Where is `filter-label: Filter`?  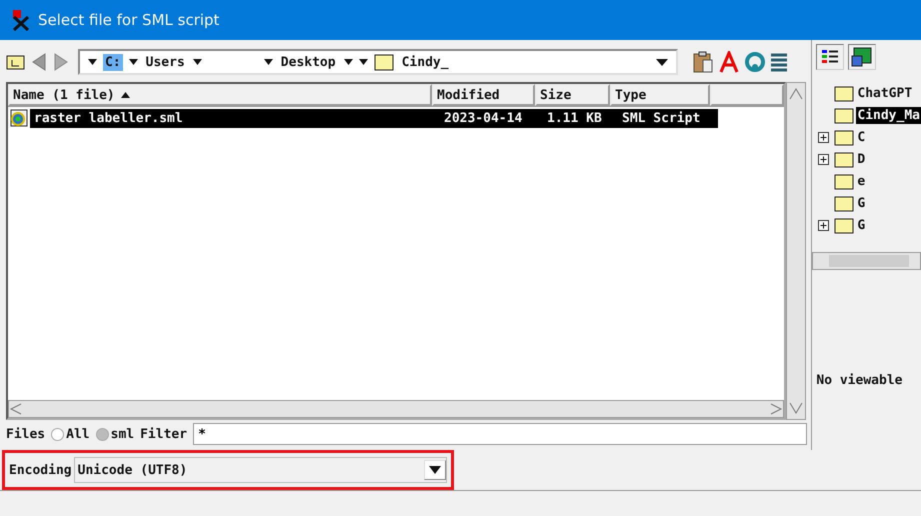 filter-label: Filter is located at coordinates (164, 434).